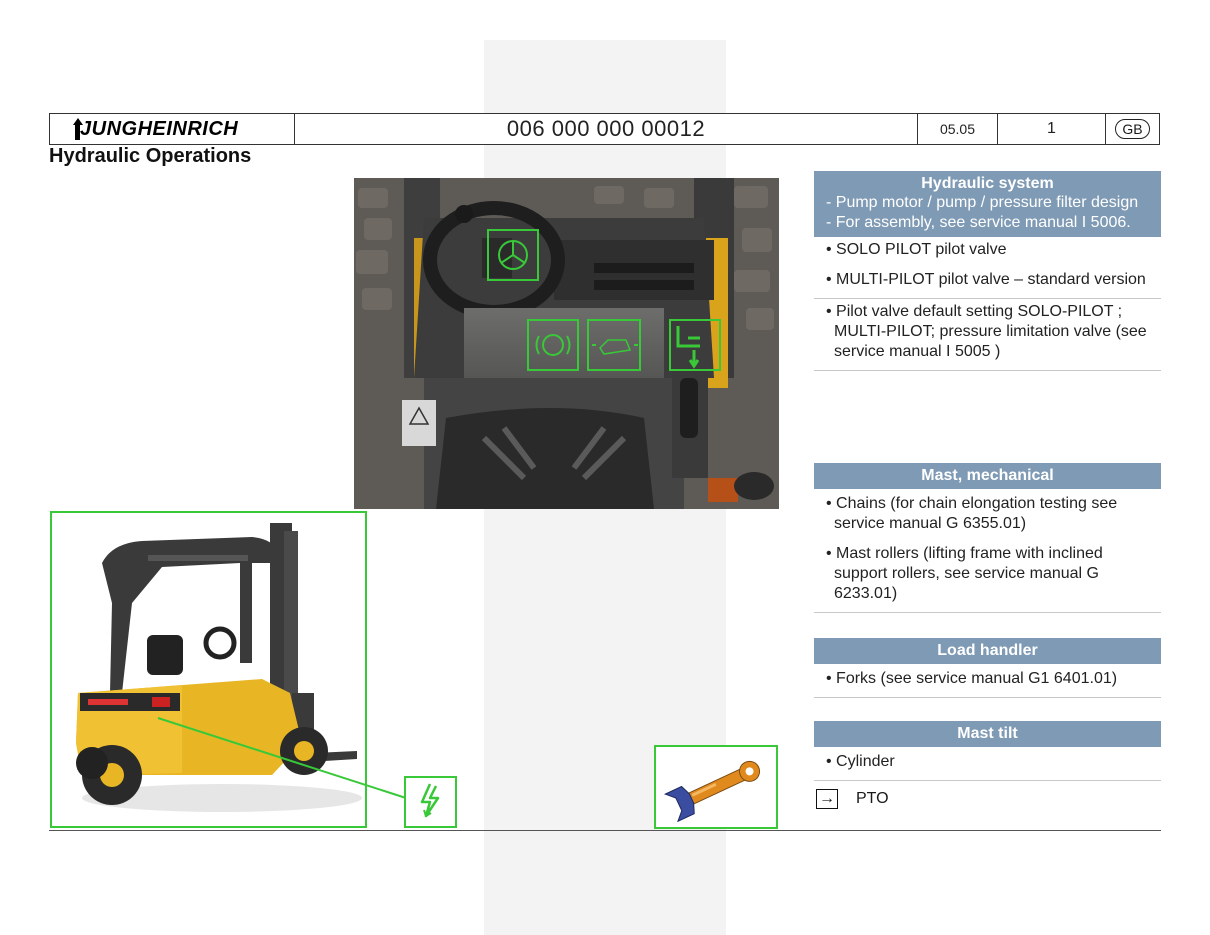  I want to click on list-item: • SOLO PILOT pilot valve, so click(916, 249).